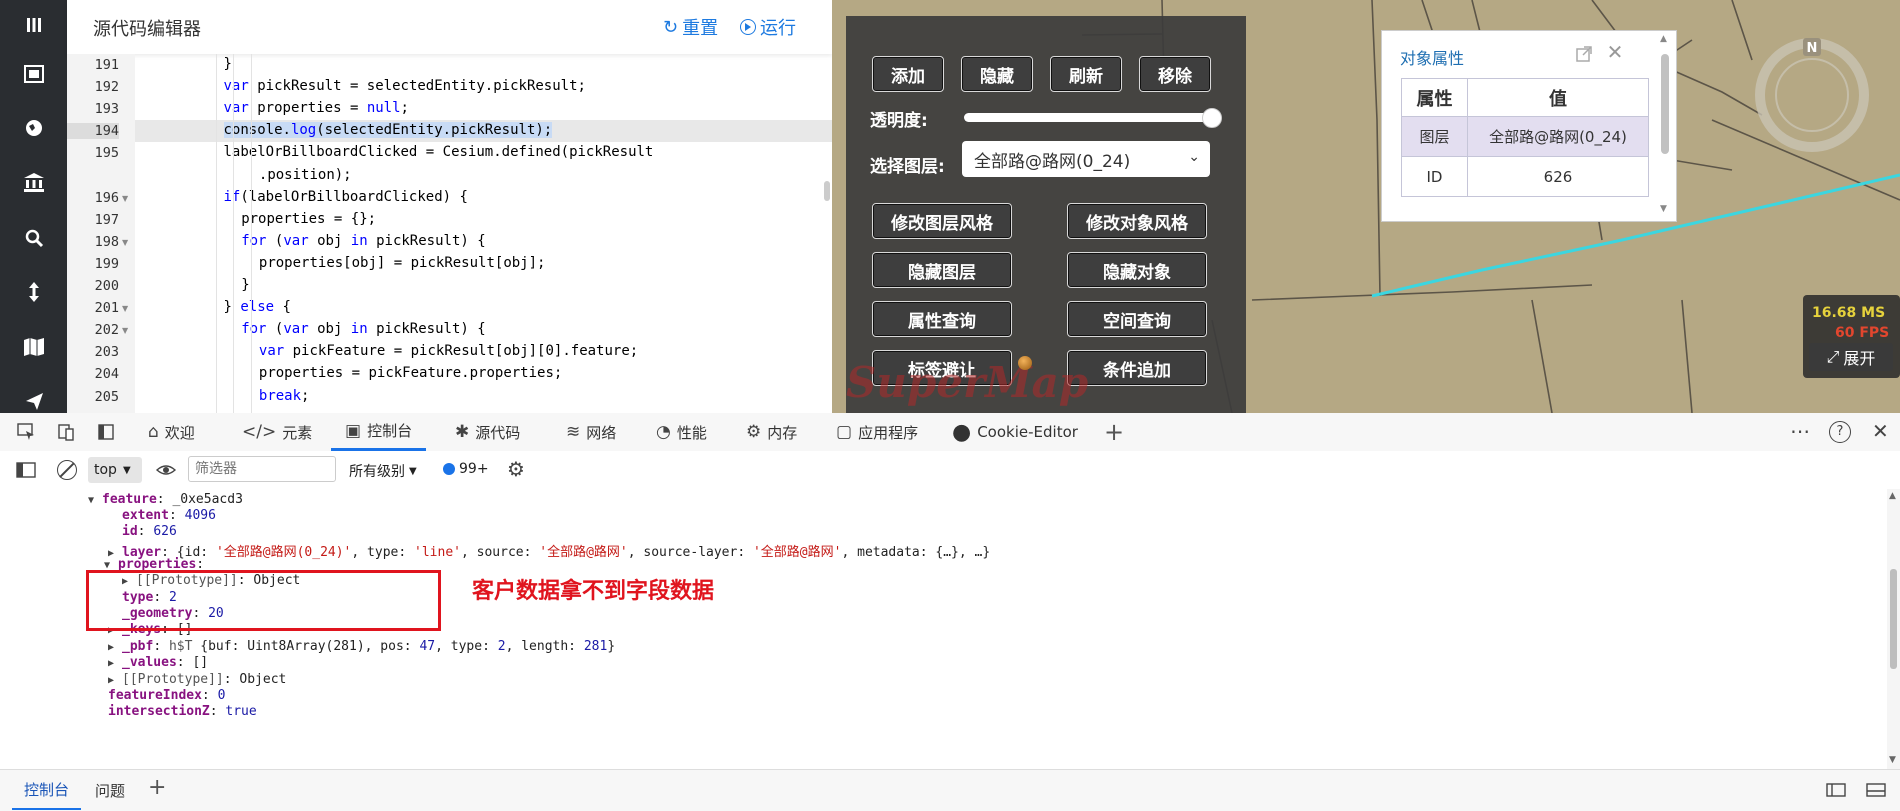 This screenshot has height=811, width=1900. What do you see at coordinates (34, 74) in the screenshot?
I see `layout-icon` at bounding box center [34, 74].